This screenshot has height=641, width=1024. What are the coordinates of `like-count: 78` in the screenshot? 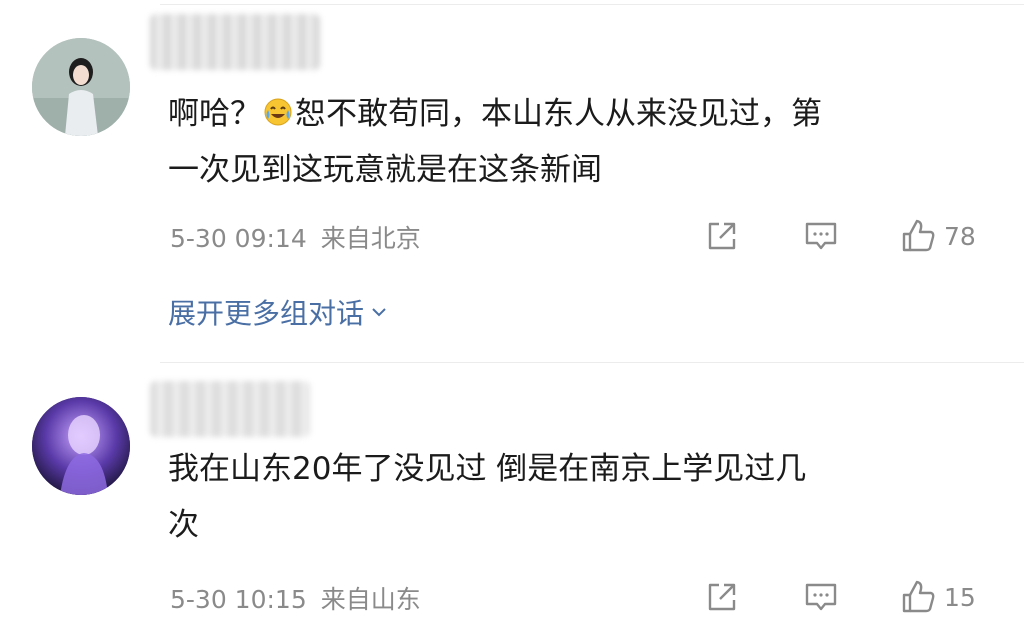 It's located at (960, 236).